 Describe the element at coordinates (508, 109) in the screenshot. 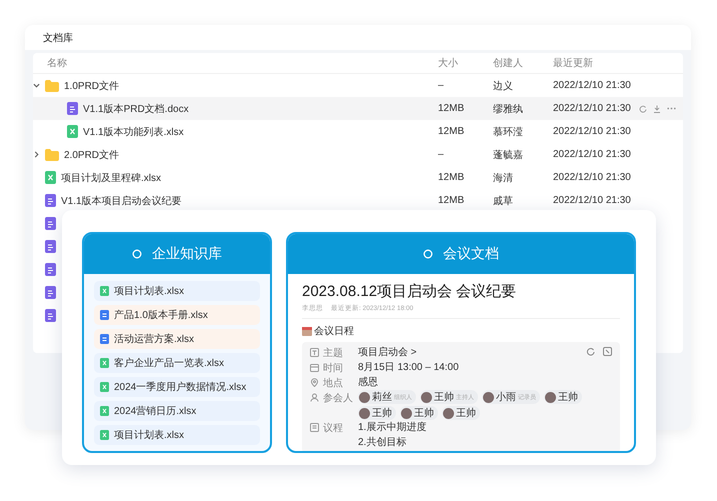

I see `creator-name: 缪雅纨` at that location.